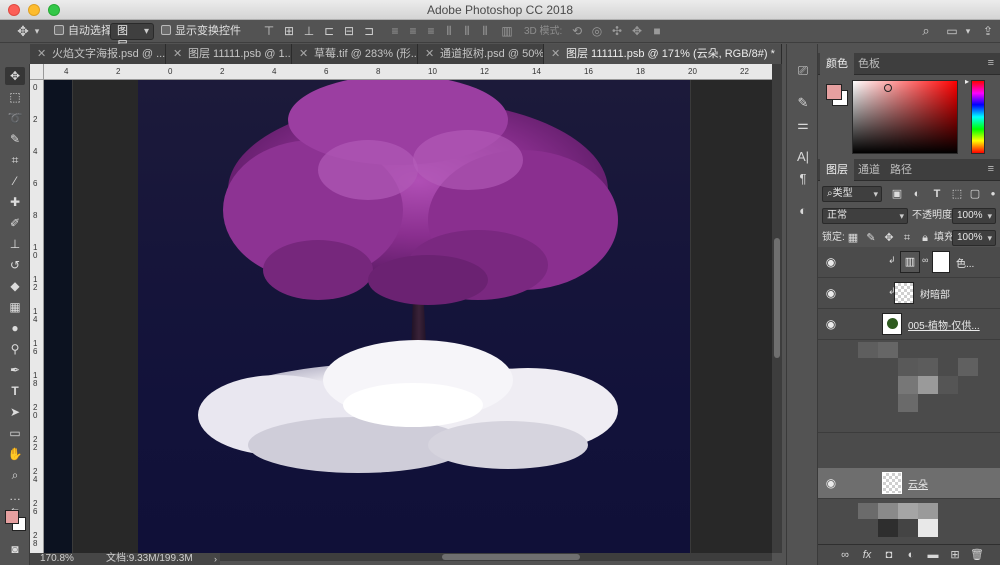 The image size is (1000, 565). Describe the element at coordinates (15, 139) in the screenshot. I see `quick-select-tool-icon: ✎` at that location.